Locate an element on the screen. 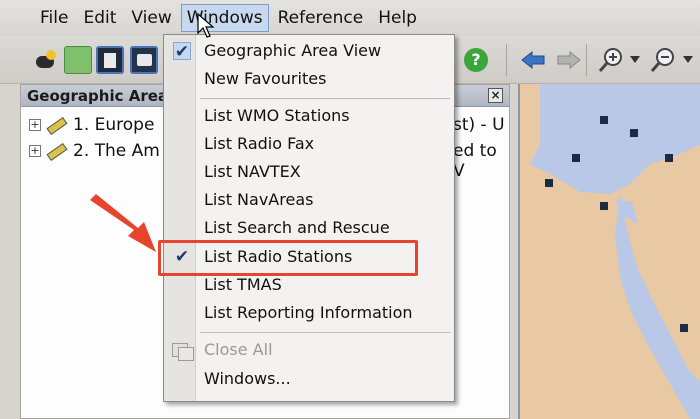  tree-item-tail: st) - U is located at coordinates (479, 125).